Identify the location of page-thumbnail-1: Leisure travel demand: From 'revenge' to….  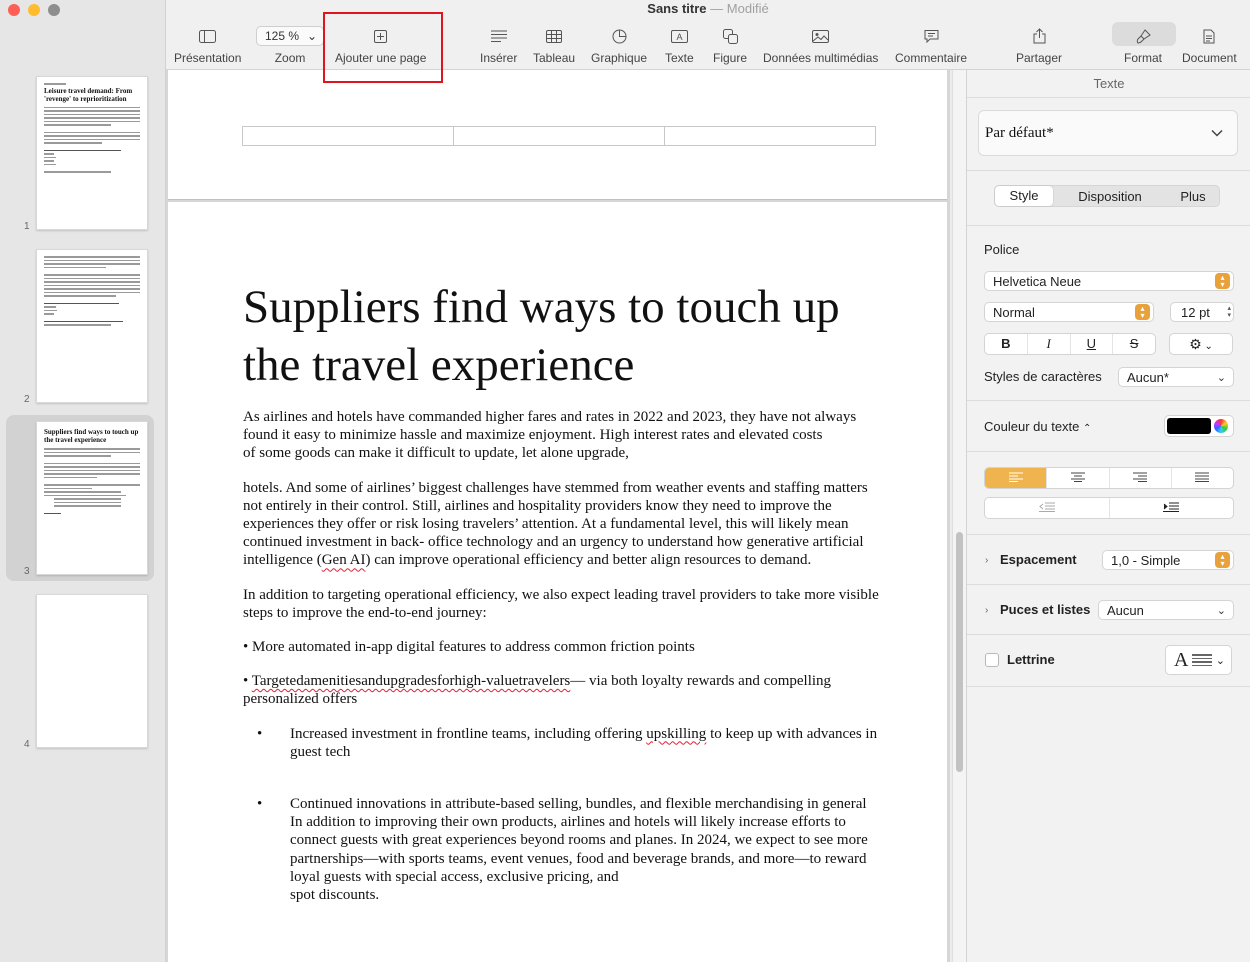
(80, 153).